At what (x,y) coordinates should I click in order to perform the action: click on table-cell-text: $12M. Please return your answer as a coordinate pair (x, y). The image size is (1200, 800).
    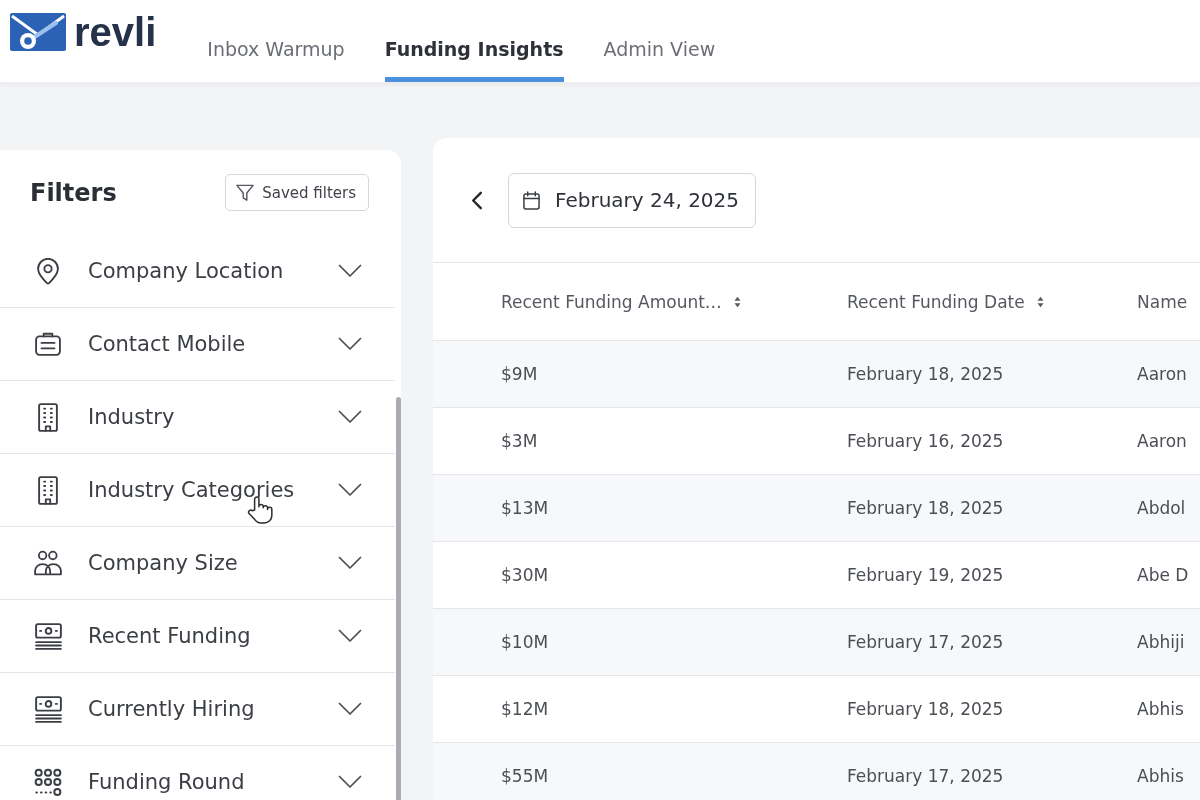
    Looking at the image, I should click on (525, 709).